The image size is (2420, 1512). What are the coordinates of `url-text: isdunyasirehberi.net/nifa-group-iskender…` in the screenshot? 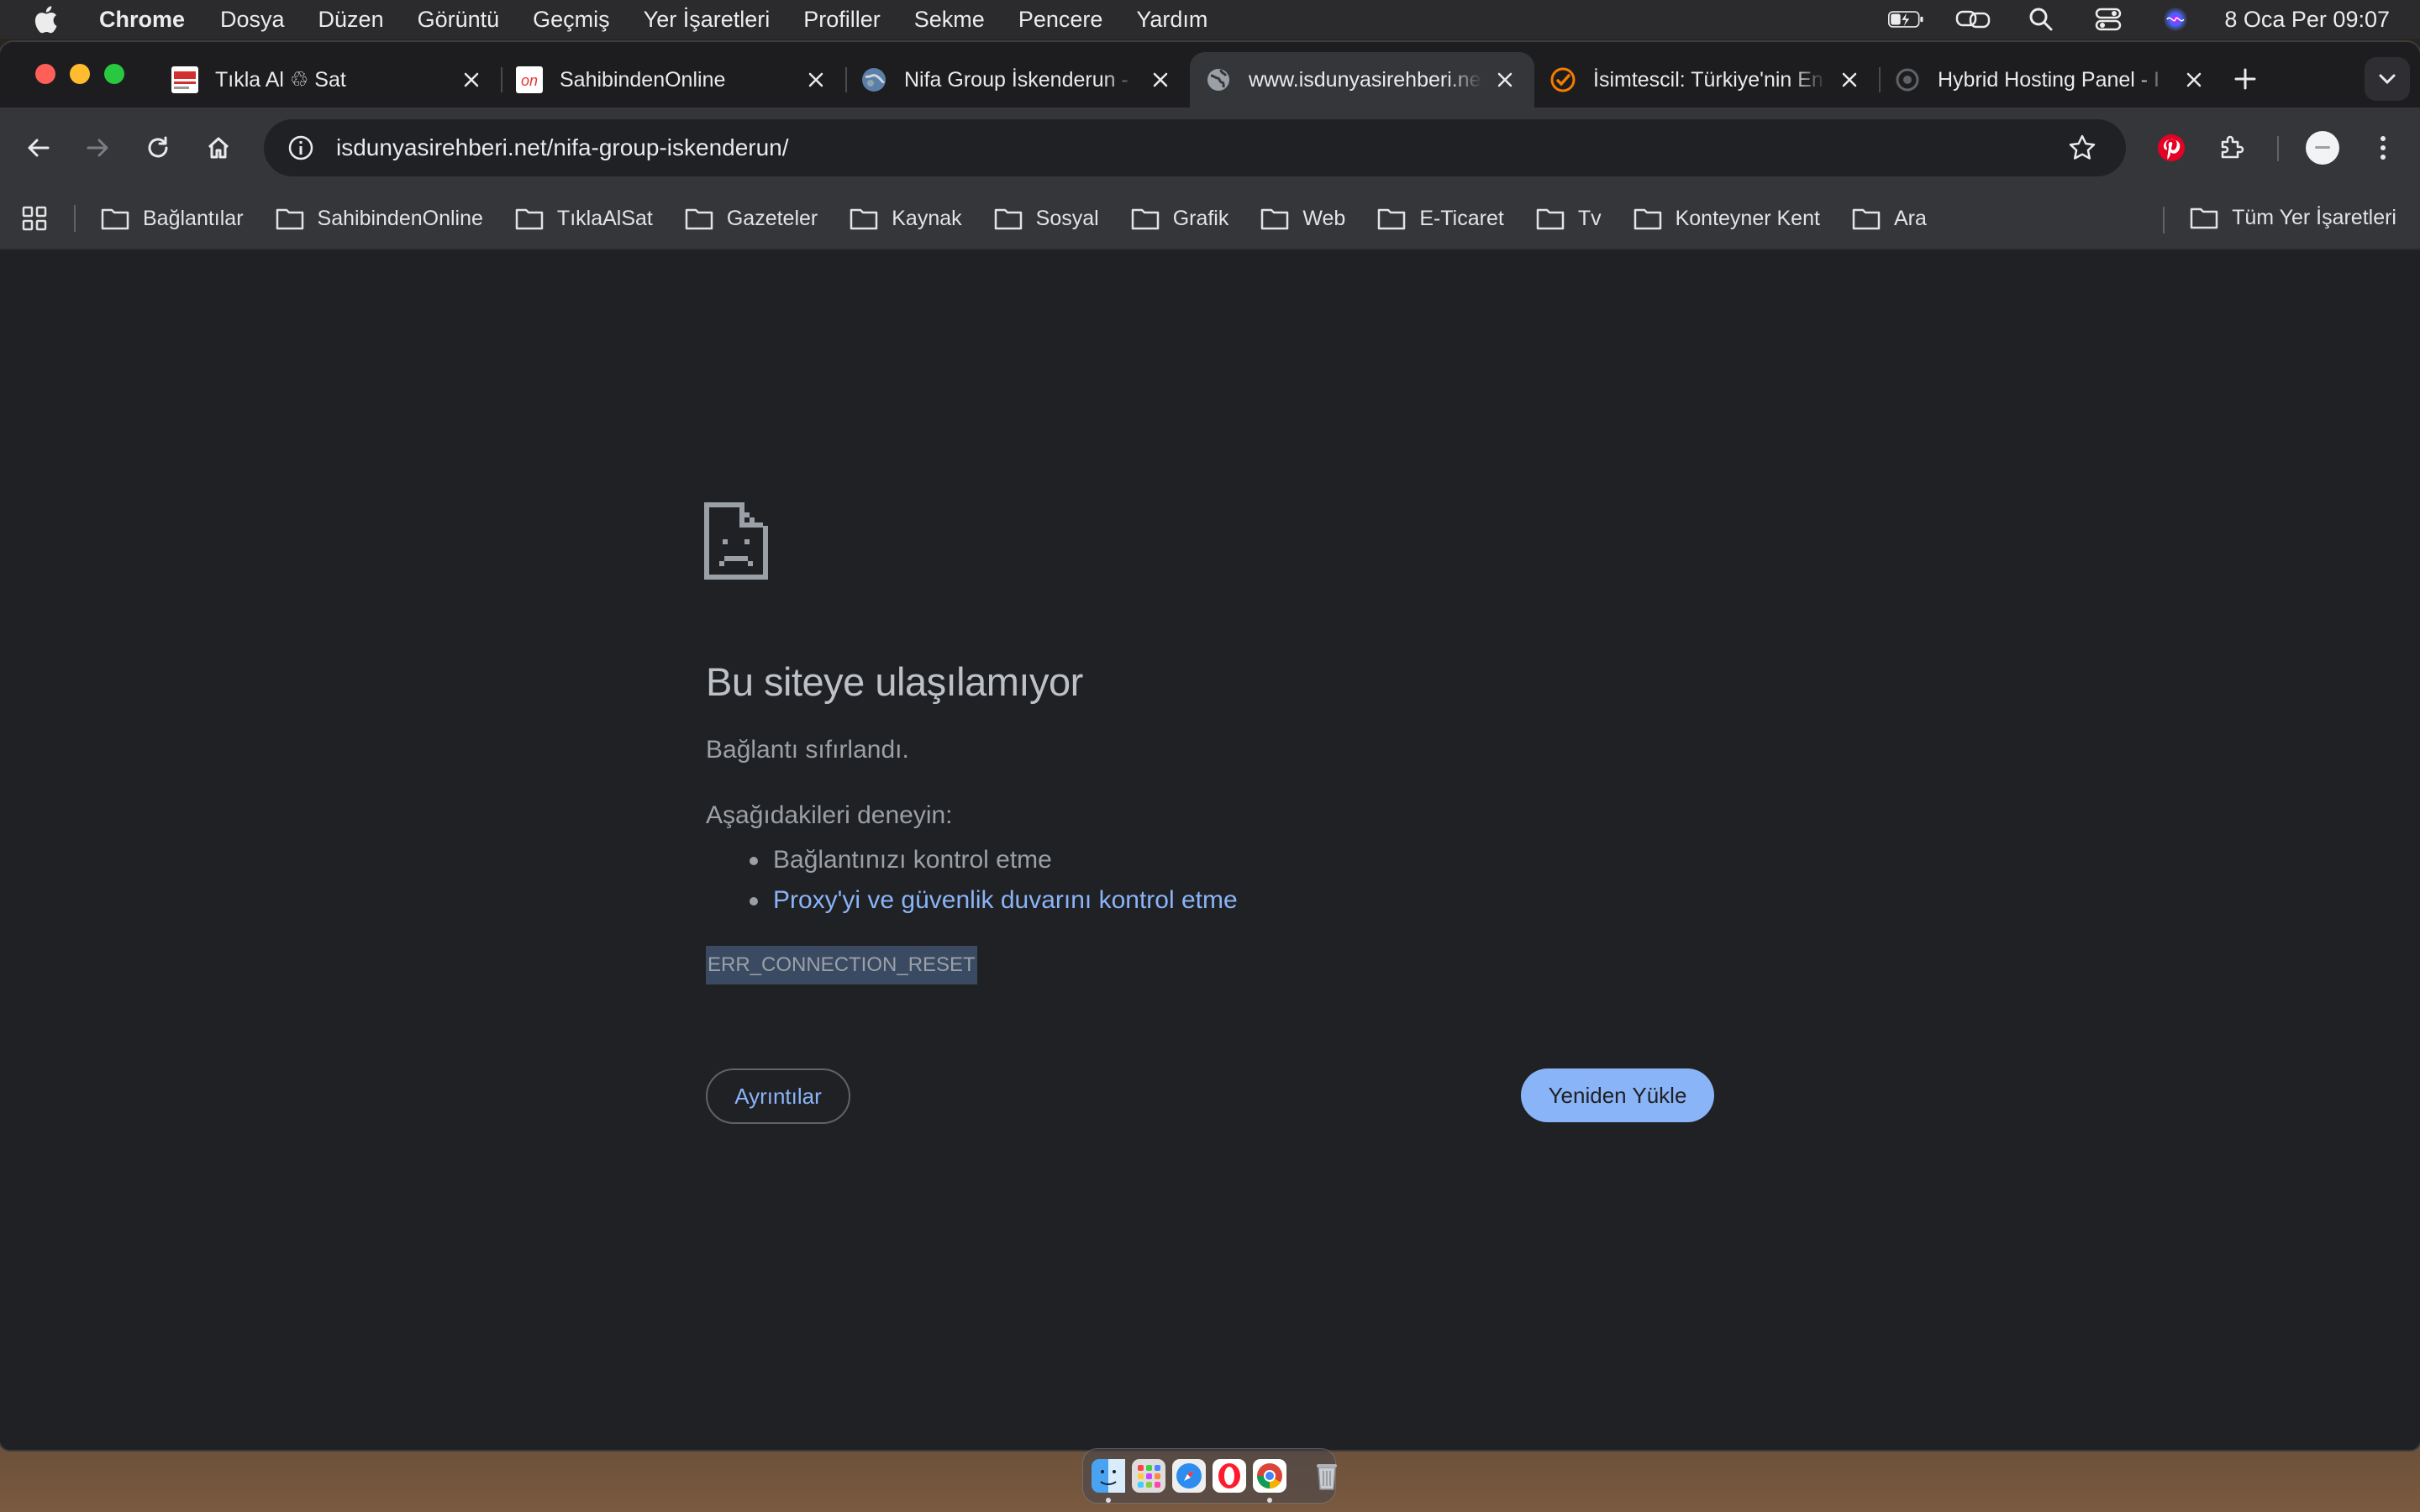 It's located at (562, 147).